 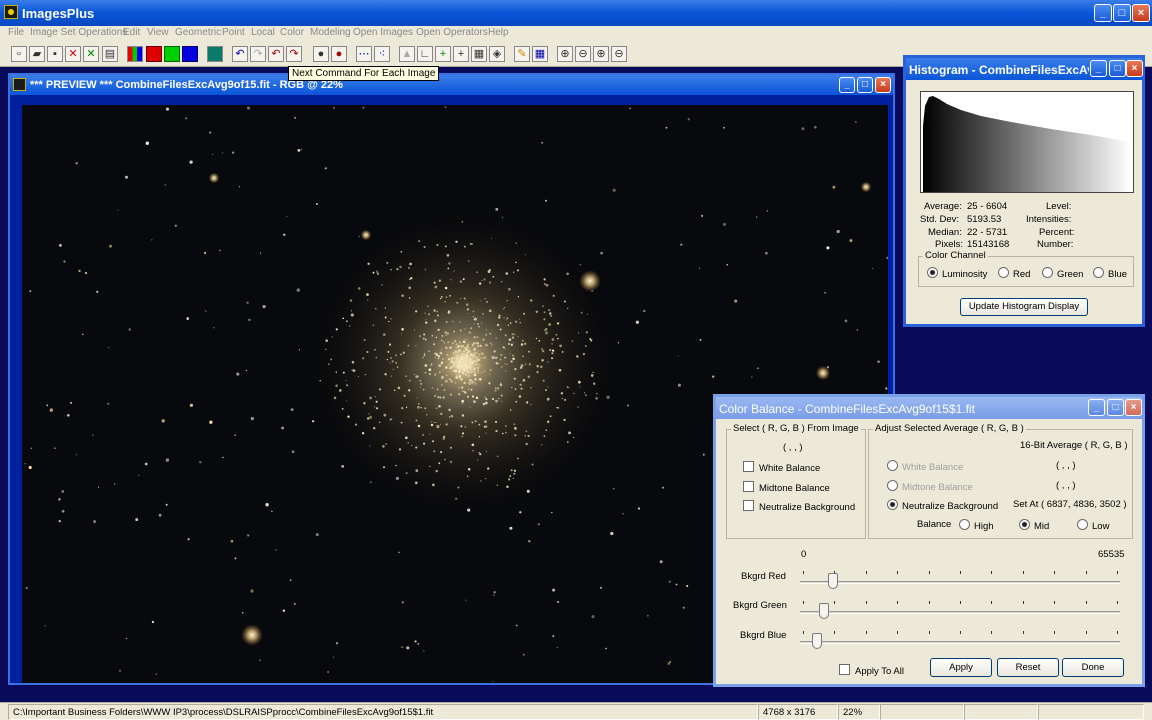 I want to click on balance-low-radio: Low, so click(x=1093, y=525).